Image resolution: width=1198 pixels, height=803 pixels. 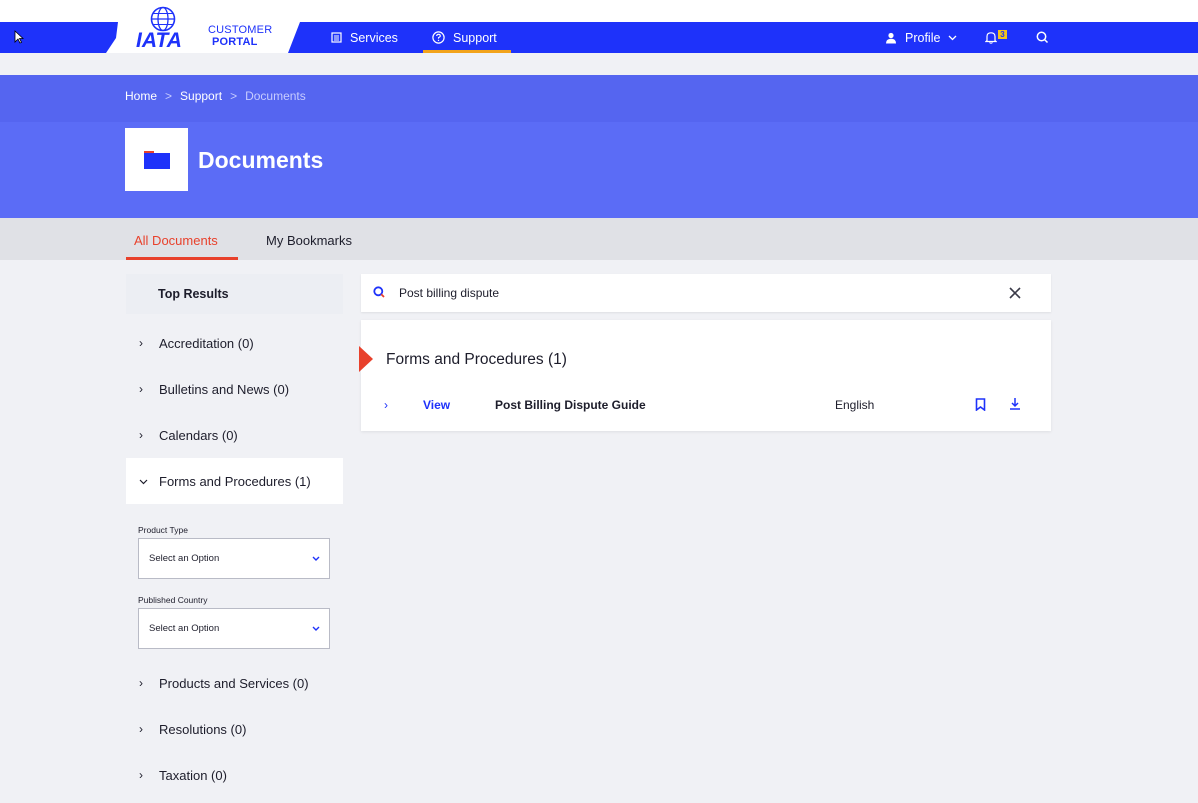 What do you see at coordinates (570, 405) in the screenshot?
I see `document-title: Post Billing Dispute Guide` at bounding box center [570, 405].